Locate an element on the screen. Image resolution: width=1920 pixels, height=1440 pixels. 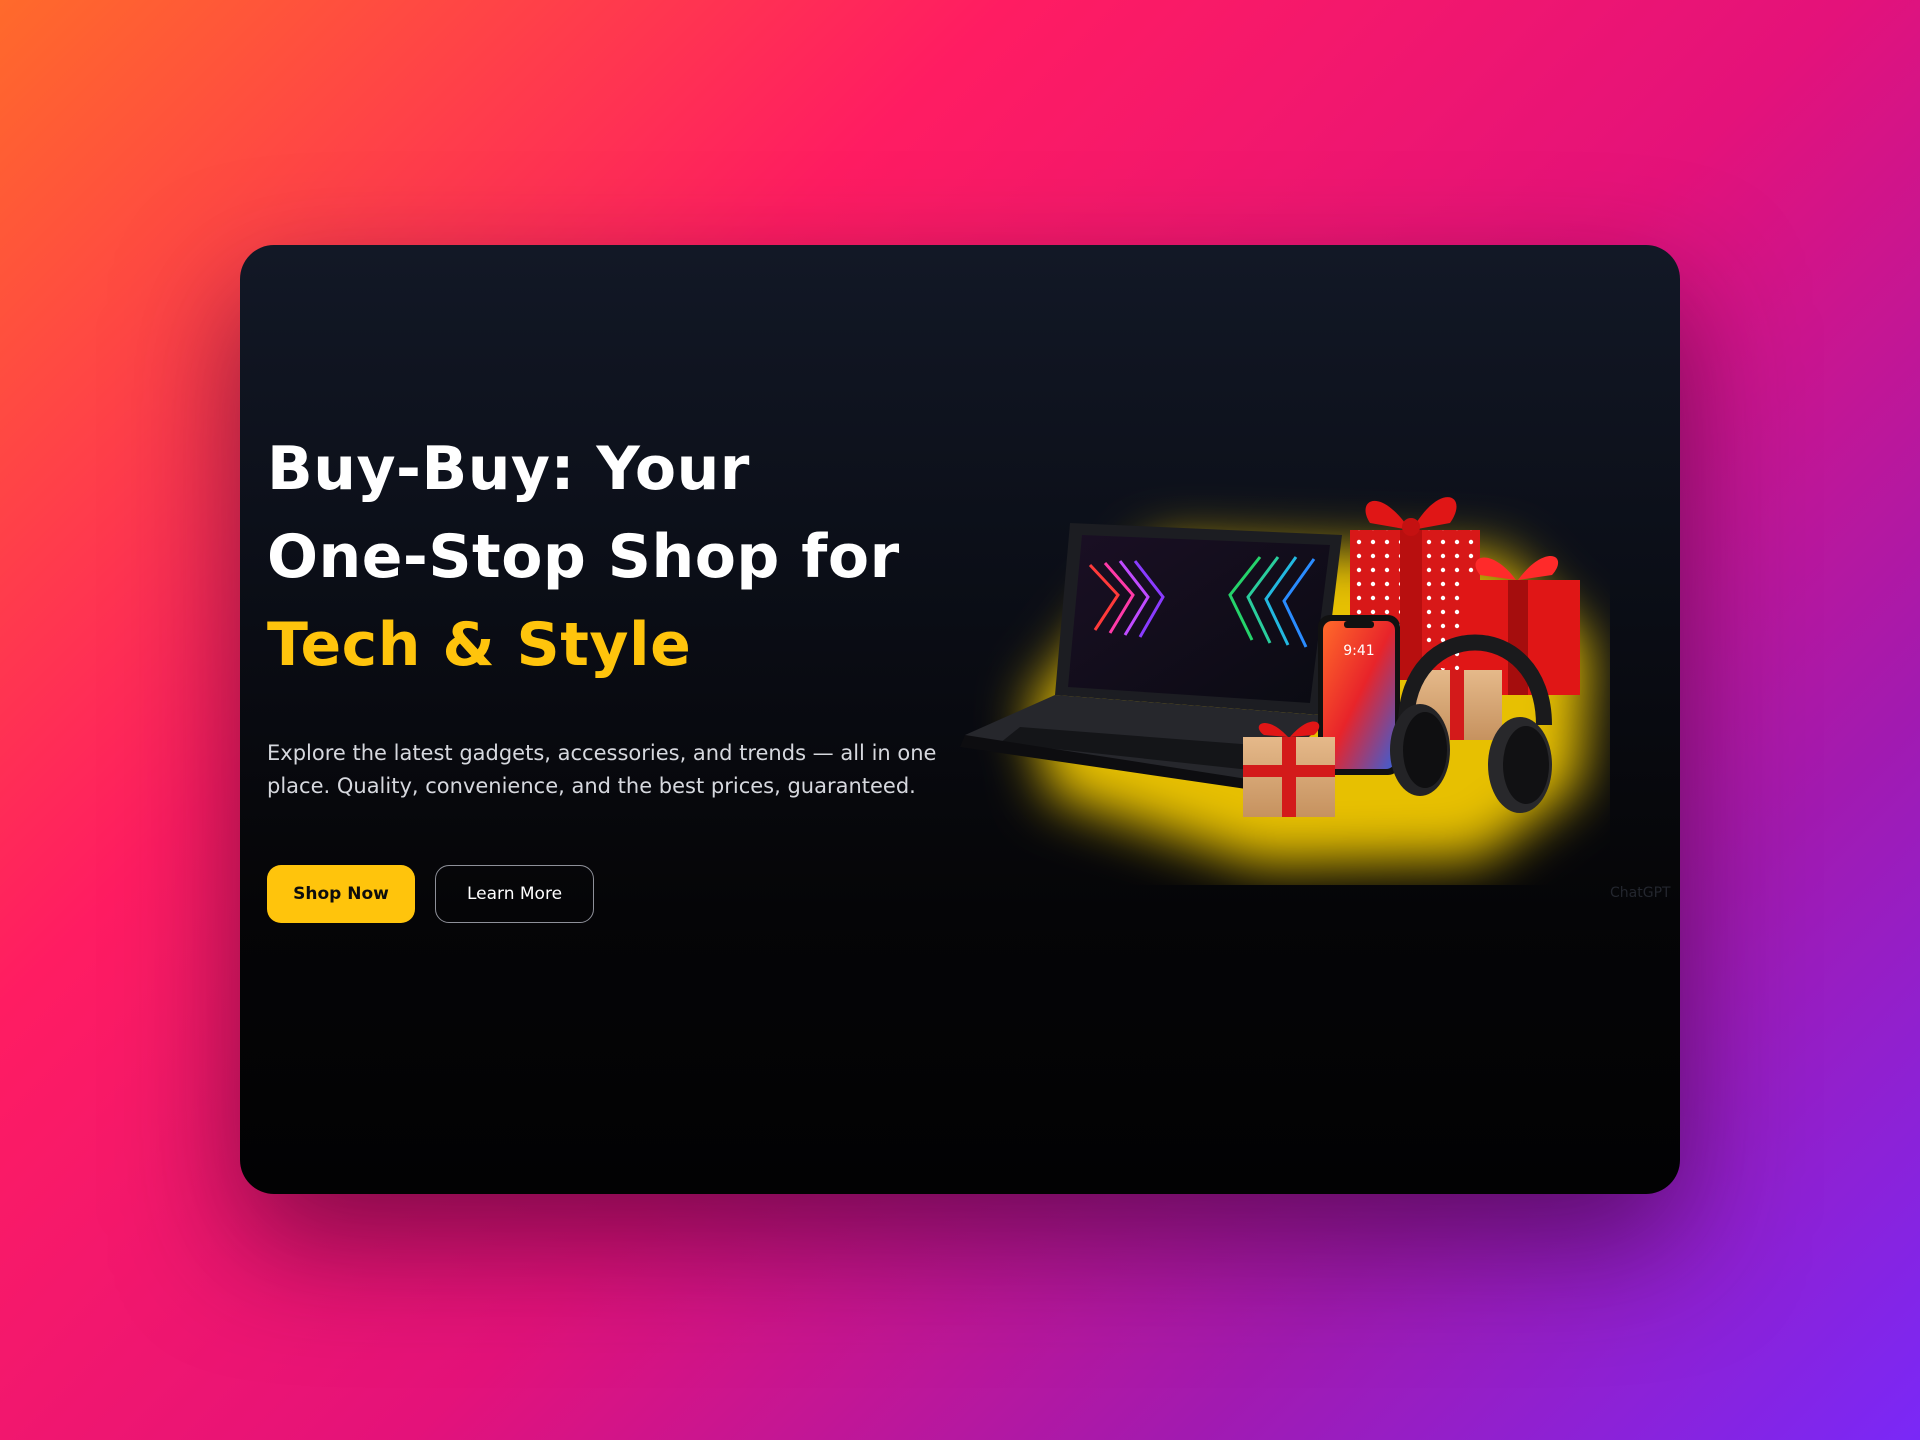
headline-accent: Tech & Style is located at coordinates (479, 645).